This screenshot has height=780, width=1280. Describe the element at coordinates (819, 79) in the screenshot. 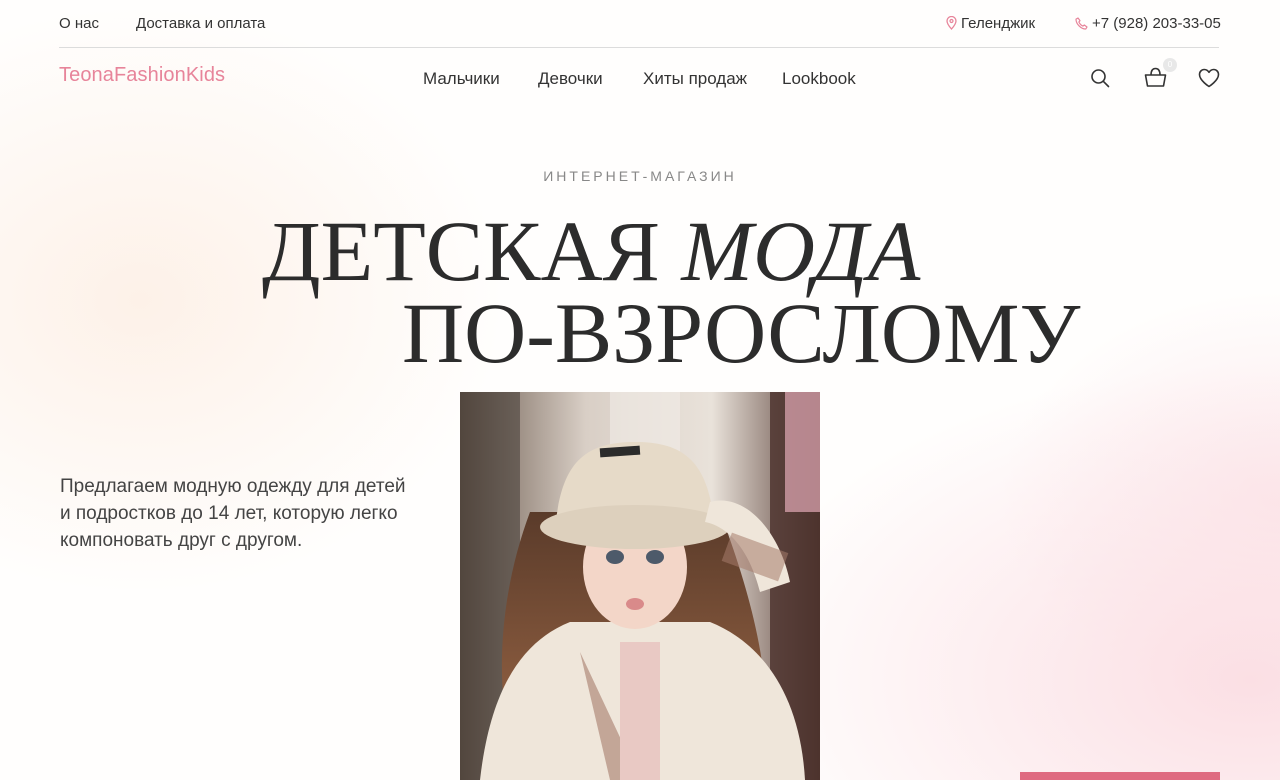

I see `nav-item-lookbook: Lookbook` at that location.